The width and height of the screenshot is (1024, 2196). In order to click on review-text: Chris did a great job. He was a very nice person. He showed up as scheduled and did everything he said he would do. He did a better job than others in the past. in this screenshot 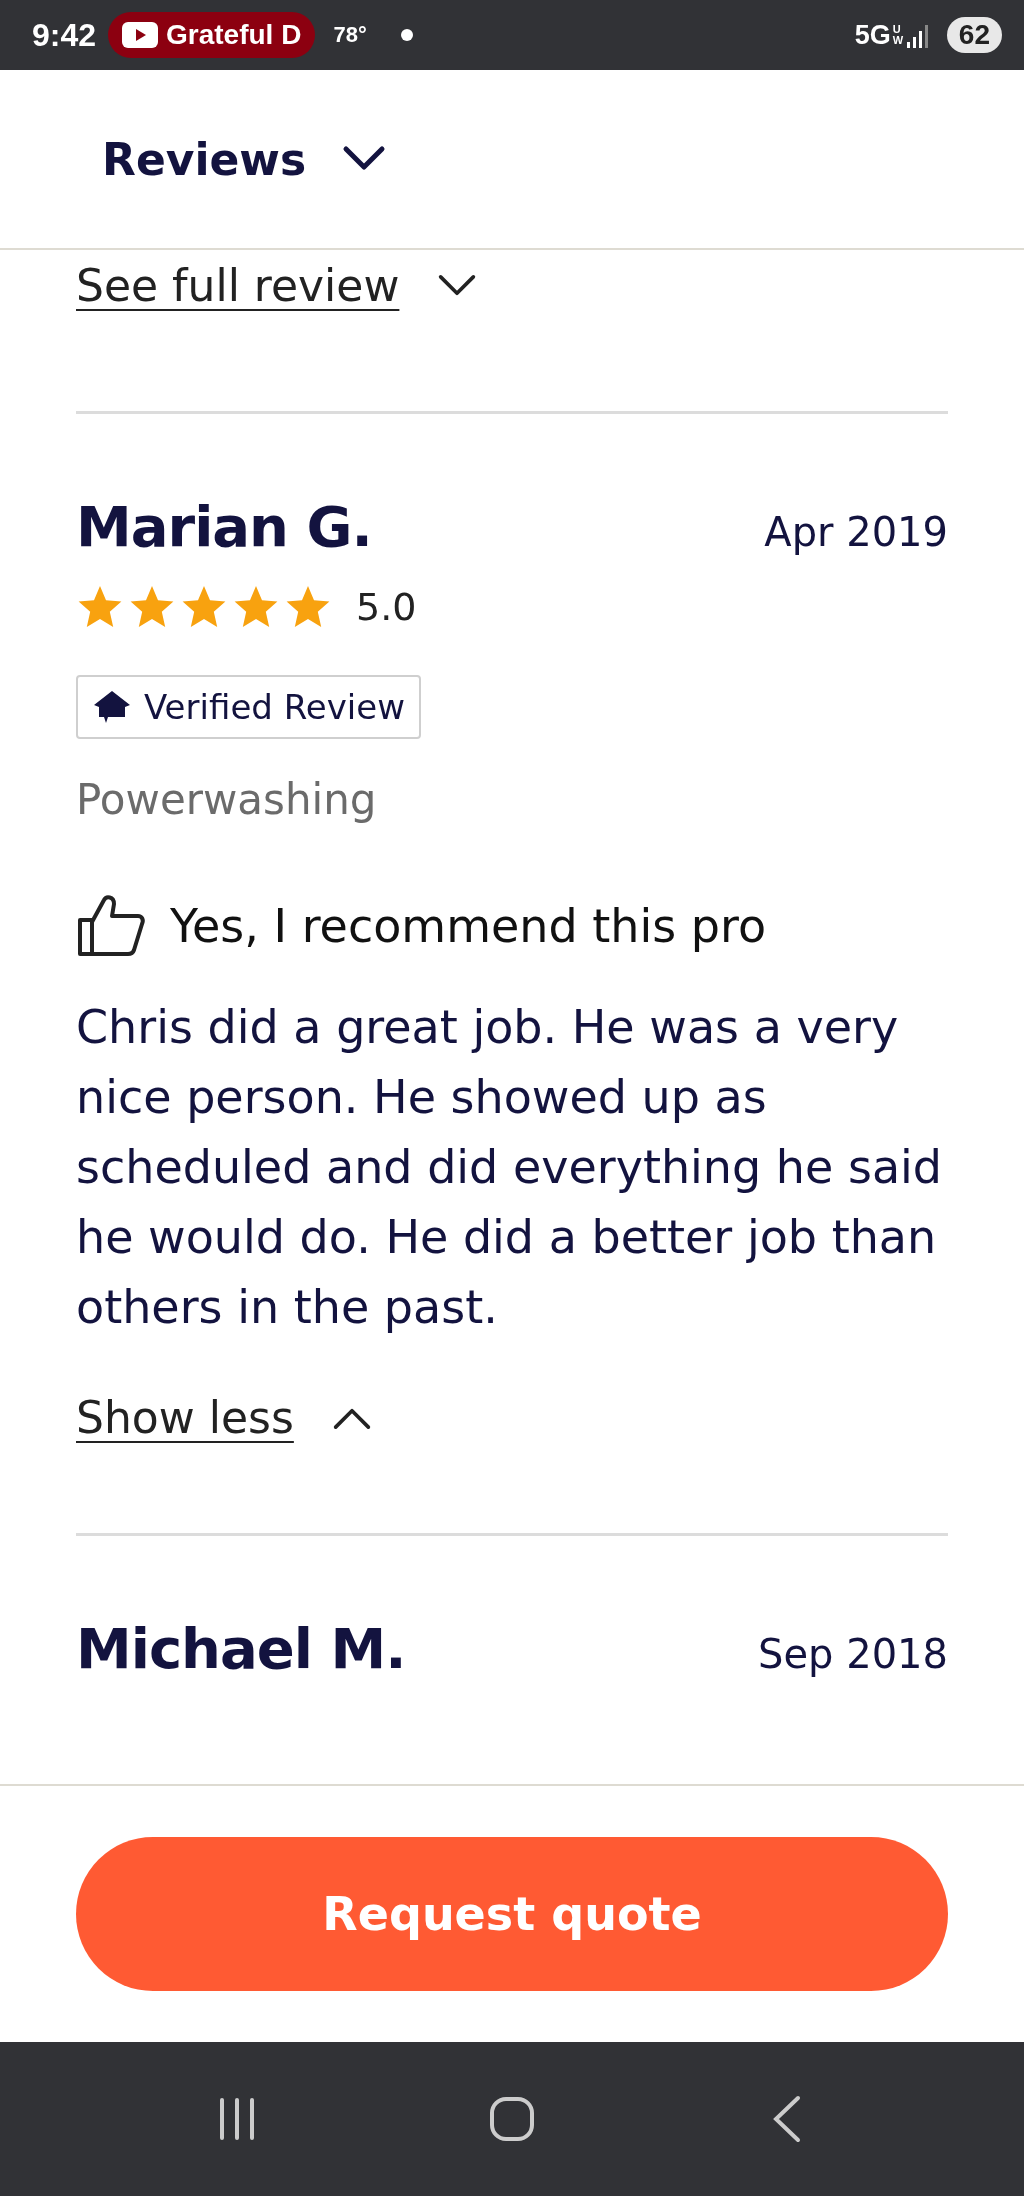, I will do `click(510, 1167)`.